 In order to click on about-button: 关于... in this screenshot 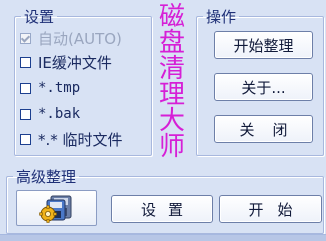, I will do `click(263, 87)`.